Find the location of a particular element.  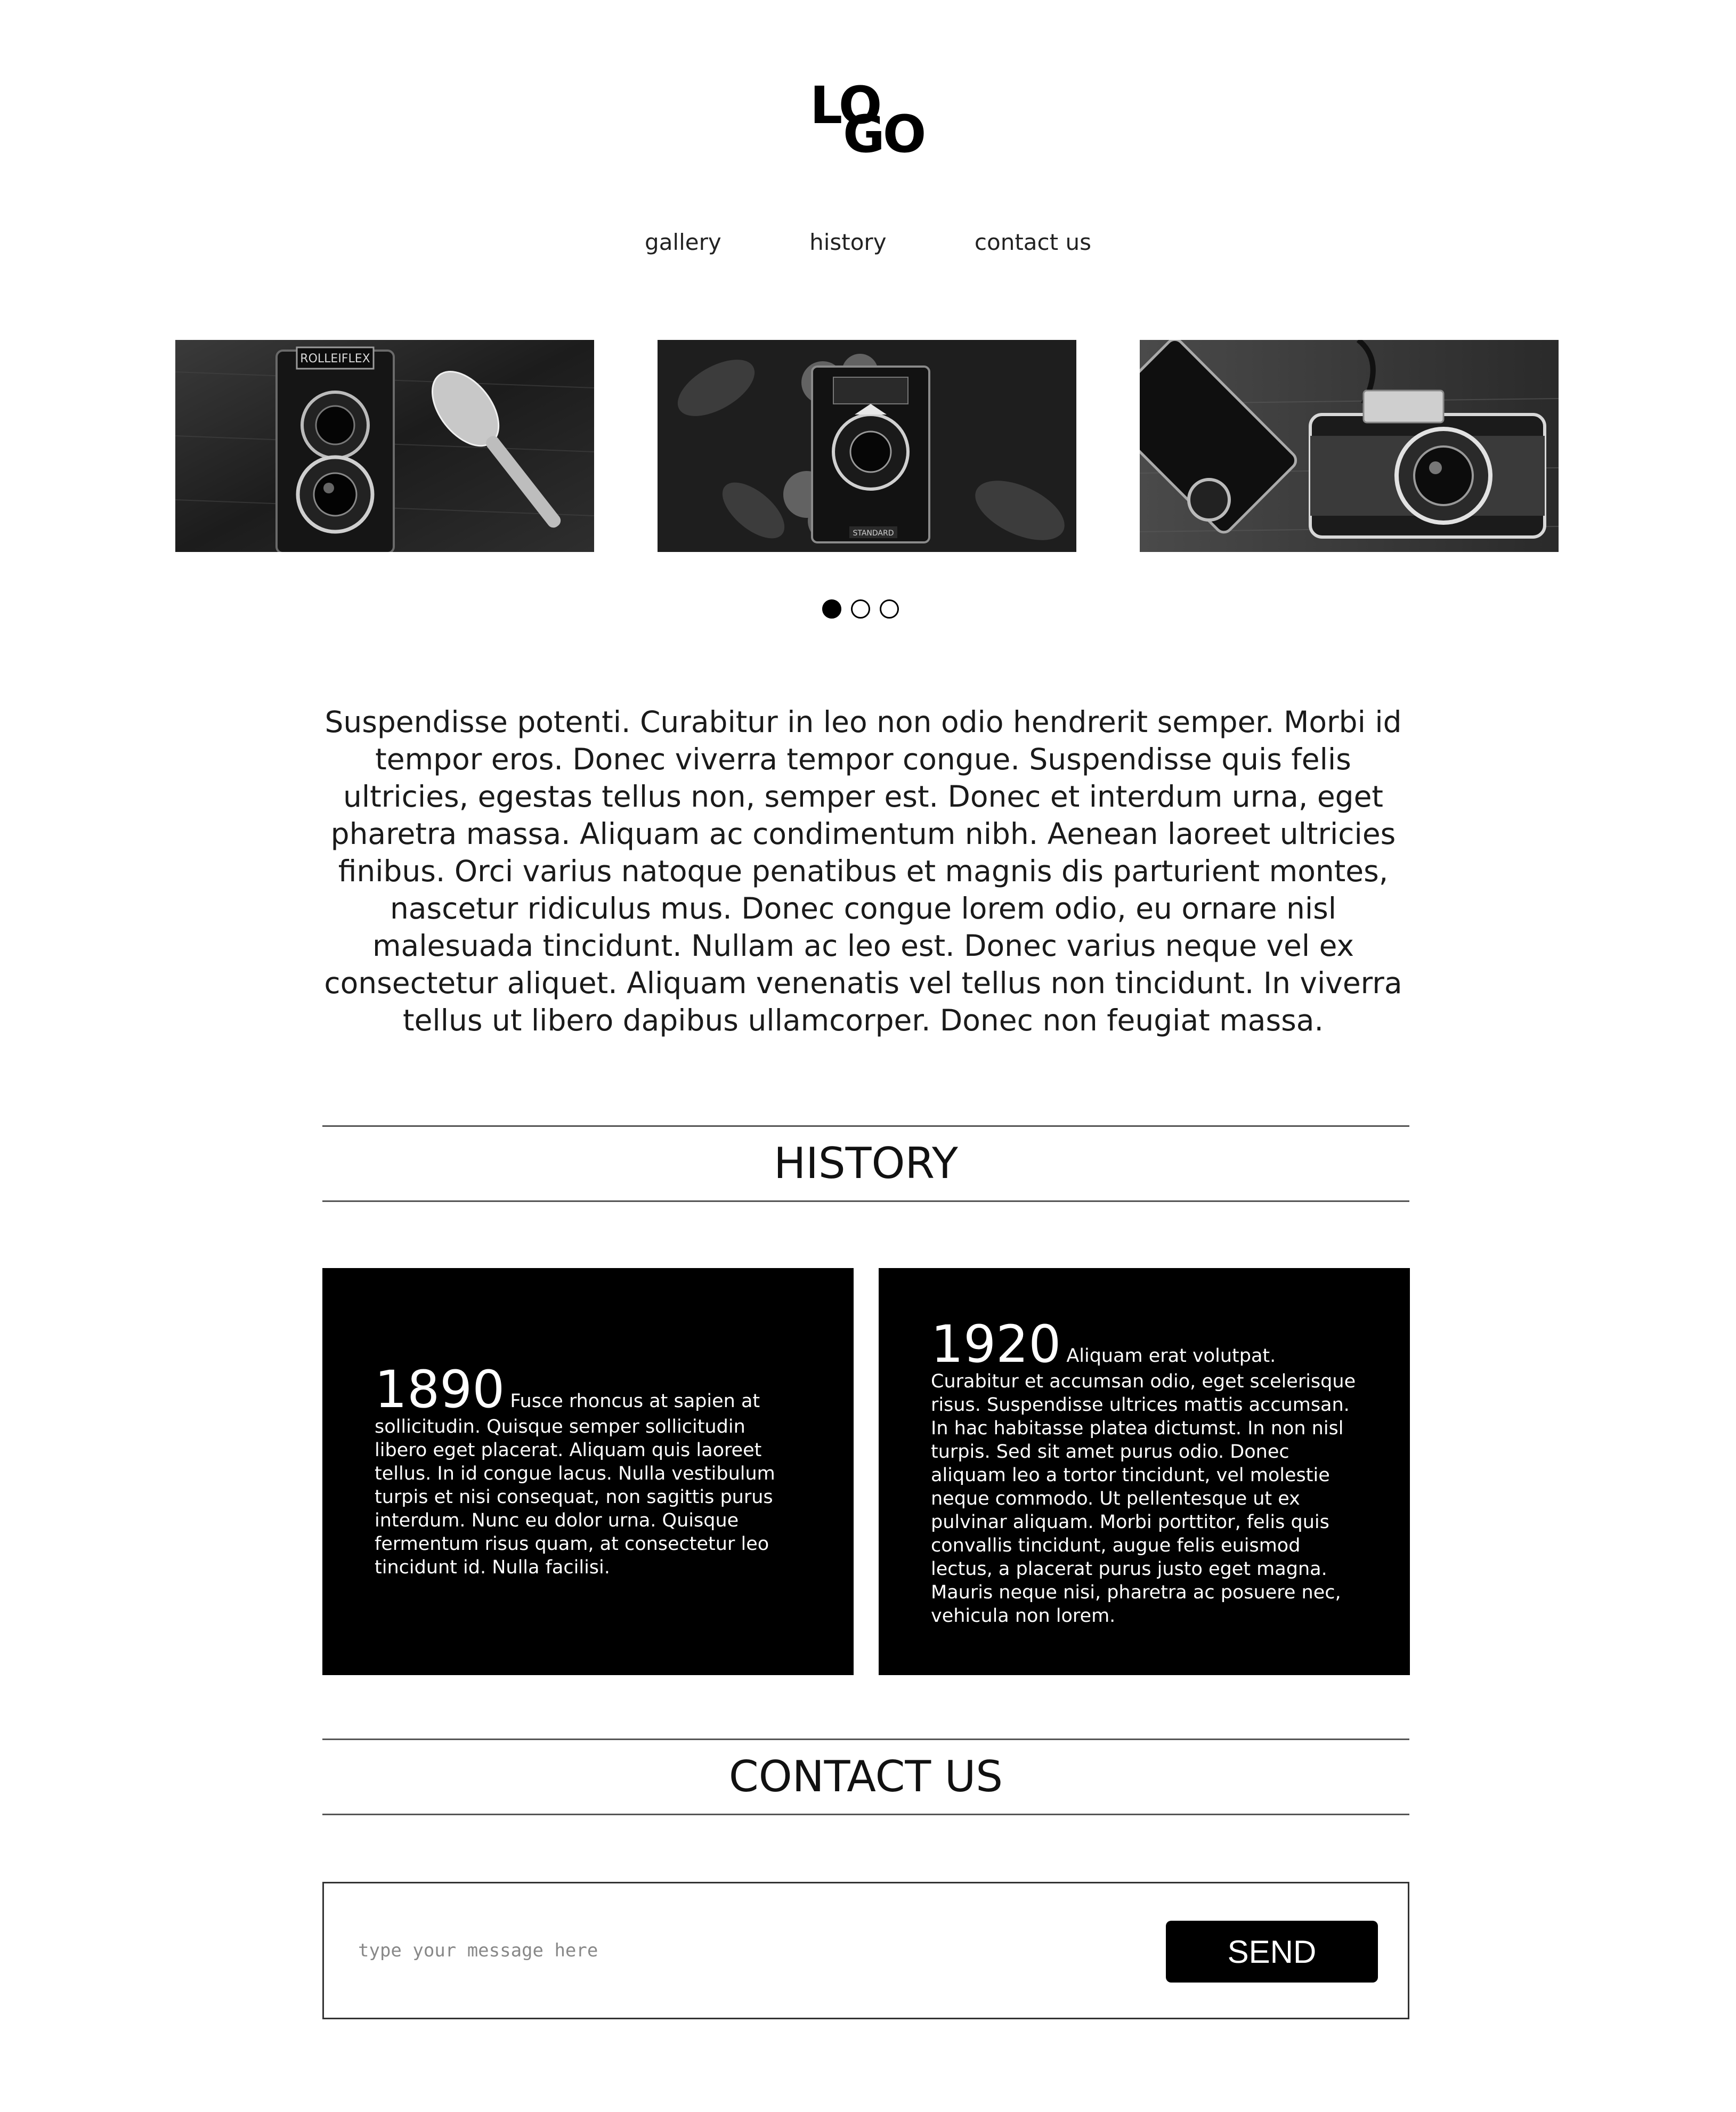

rolleiflex-label: ROLLEIFLEX is located at coordinates (335, 358).